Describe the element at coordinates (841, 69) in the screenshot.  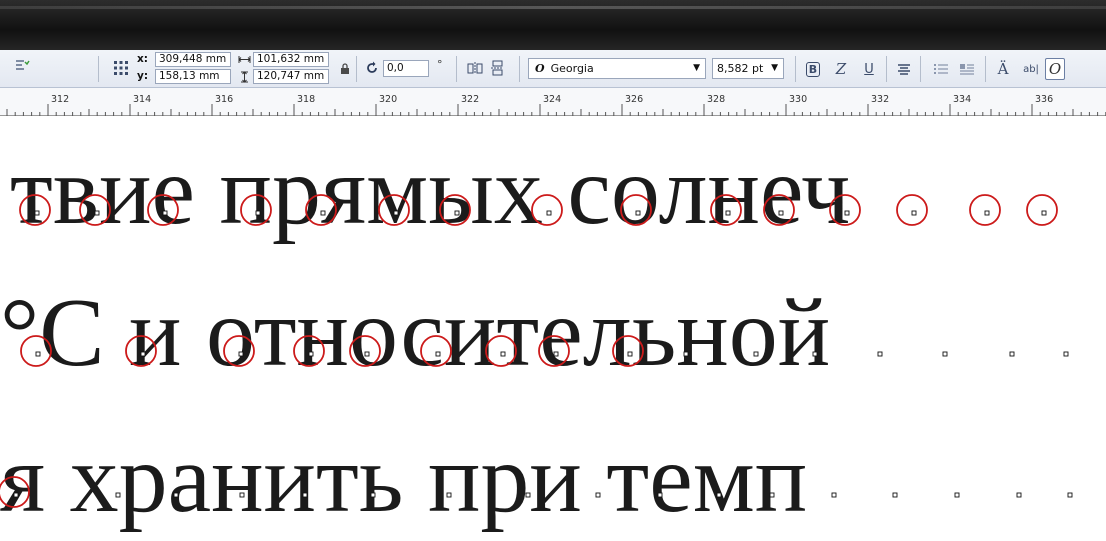
I see `italic-button: Z` at that location.